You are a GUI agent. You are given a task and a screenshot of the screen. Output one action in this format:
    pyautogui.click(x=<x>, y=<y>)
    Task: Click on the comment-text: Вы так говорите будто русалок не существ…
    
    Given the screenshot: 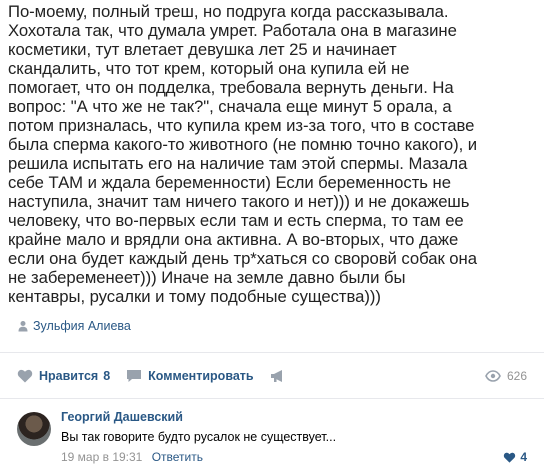 What is the action you would take?
    pyautogui.click(x=199, y=437)
    